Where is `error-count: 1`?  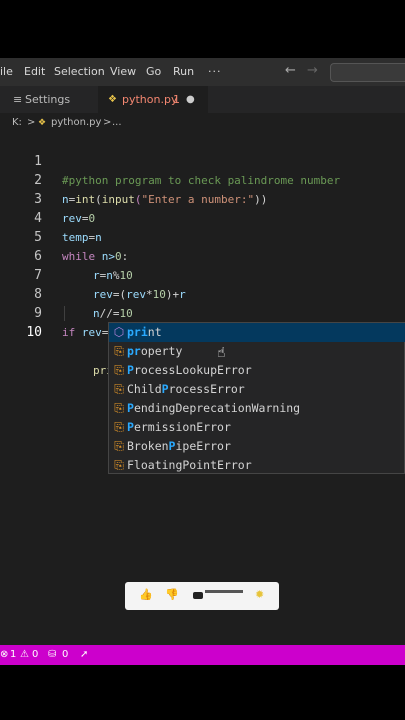
error-count: 1 is located at coordinates (13, 655).